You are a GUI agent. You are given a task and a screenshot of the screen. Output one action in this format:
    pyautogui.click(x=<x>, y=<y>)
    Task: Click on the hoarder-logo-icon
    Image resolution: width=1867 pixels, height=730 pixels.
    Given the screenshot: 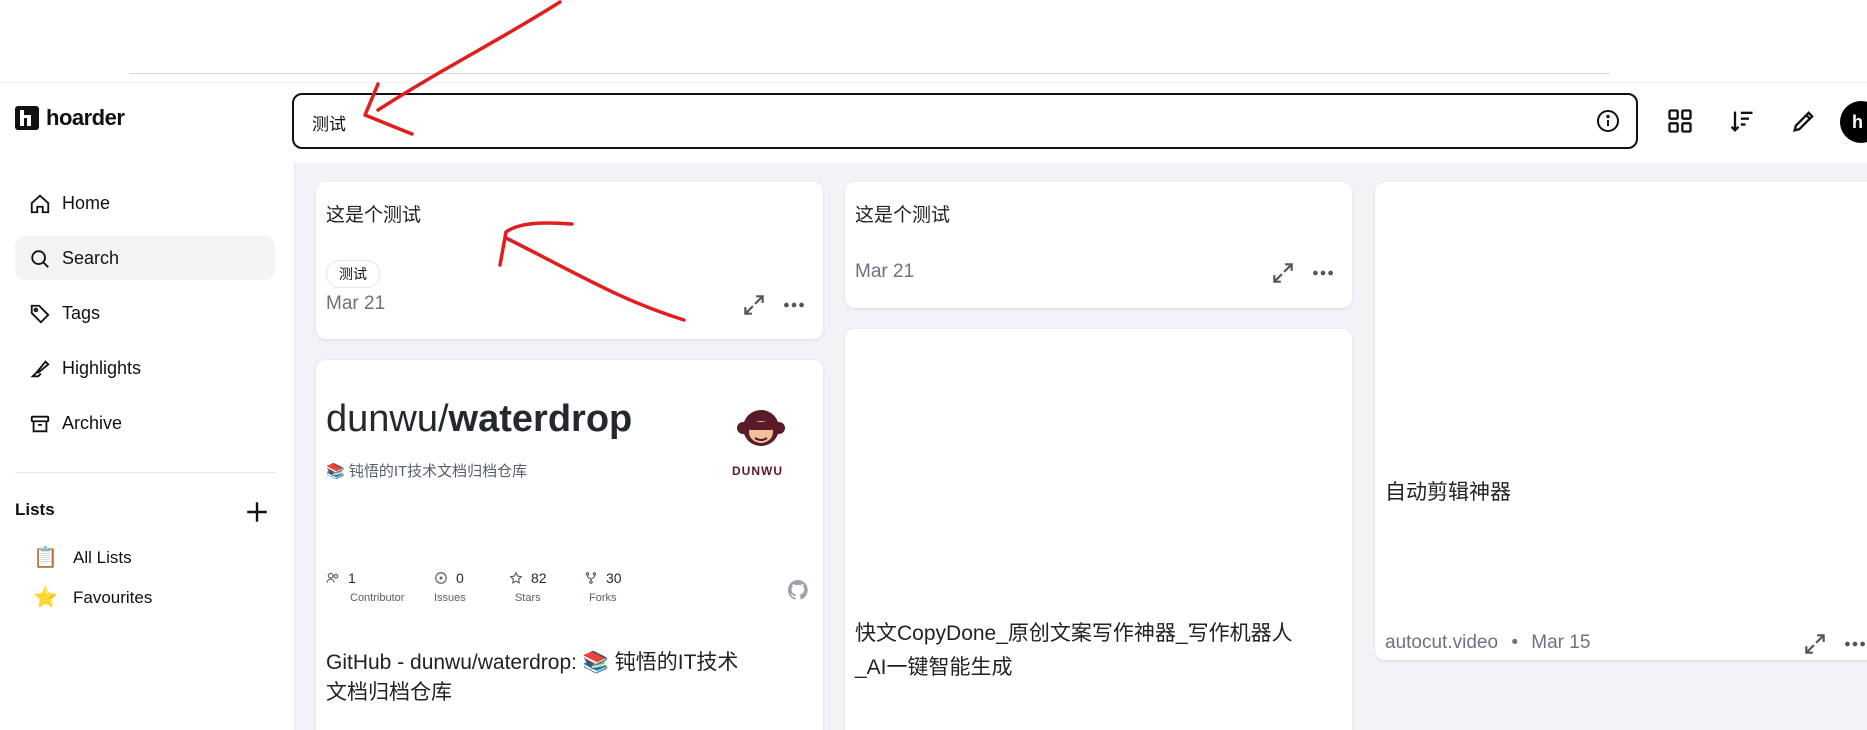 What is the action you would take?
    pyautogui.click(x=27, y=118)
    